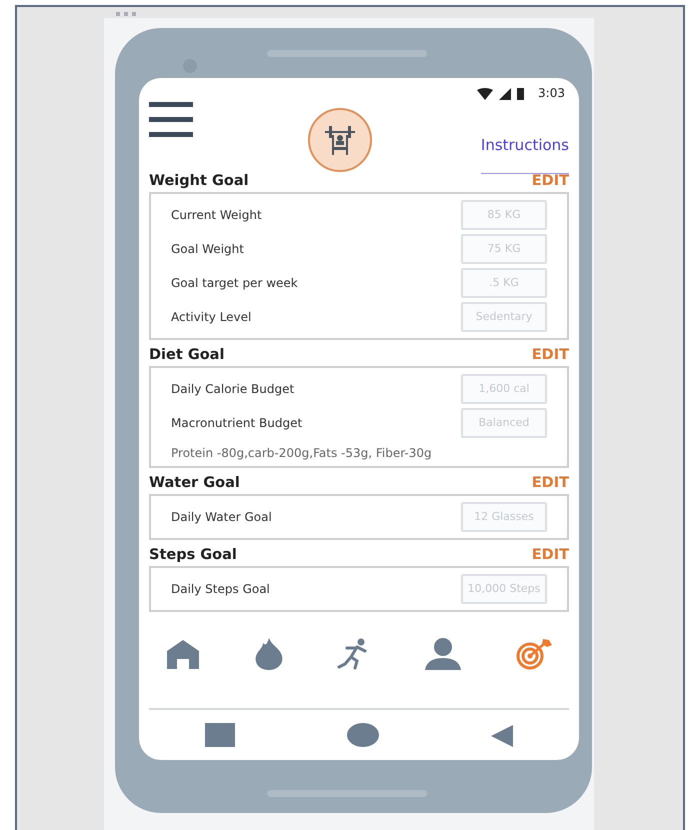  Describe the element at coordinates (211, 317) in the screenshot. I see `field-label: Activity Level` at that location.